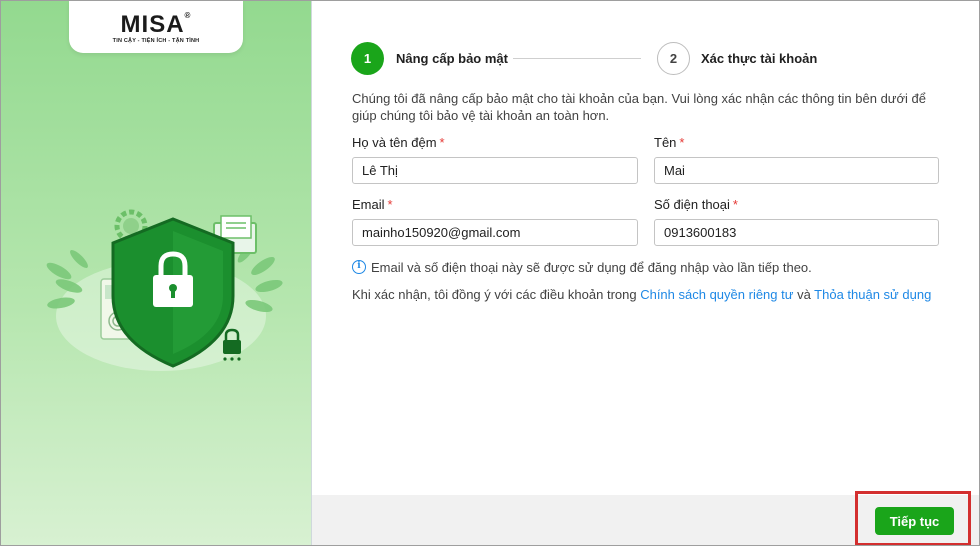 The image size is (980, 546). Describe the element at coordinates (156, 41) in the screenshot. I see `logo-tagline: TIN CẬY - TIỆN ÍCH - TẬN TÌNH` at that location.